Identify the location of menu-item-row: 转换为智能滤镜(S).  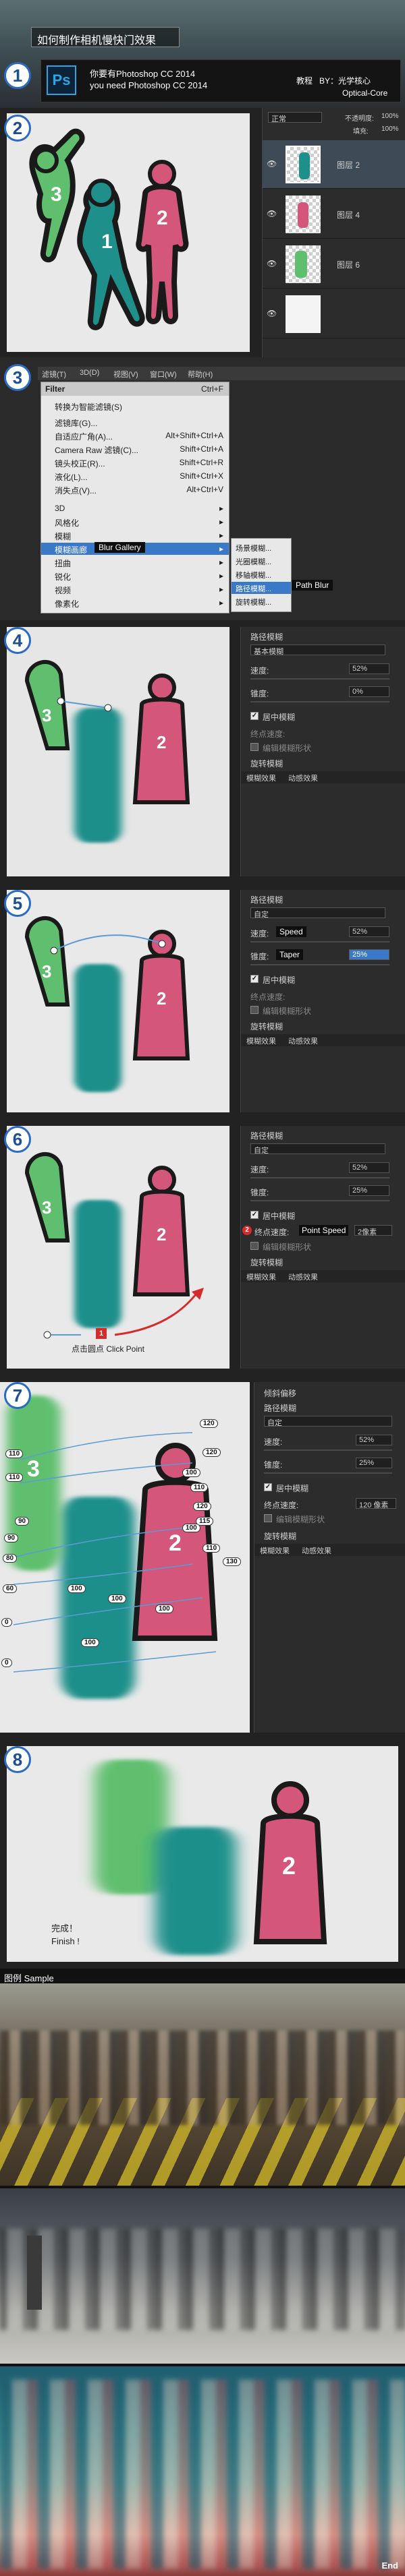
(135, 406).